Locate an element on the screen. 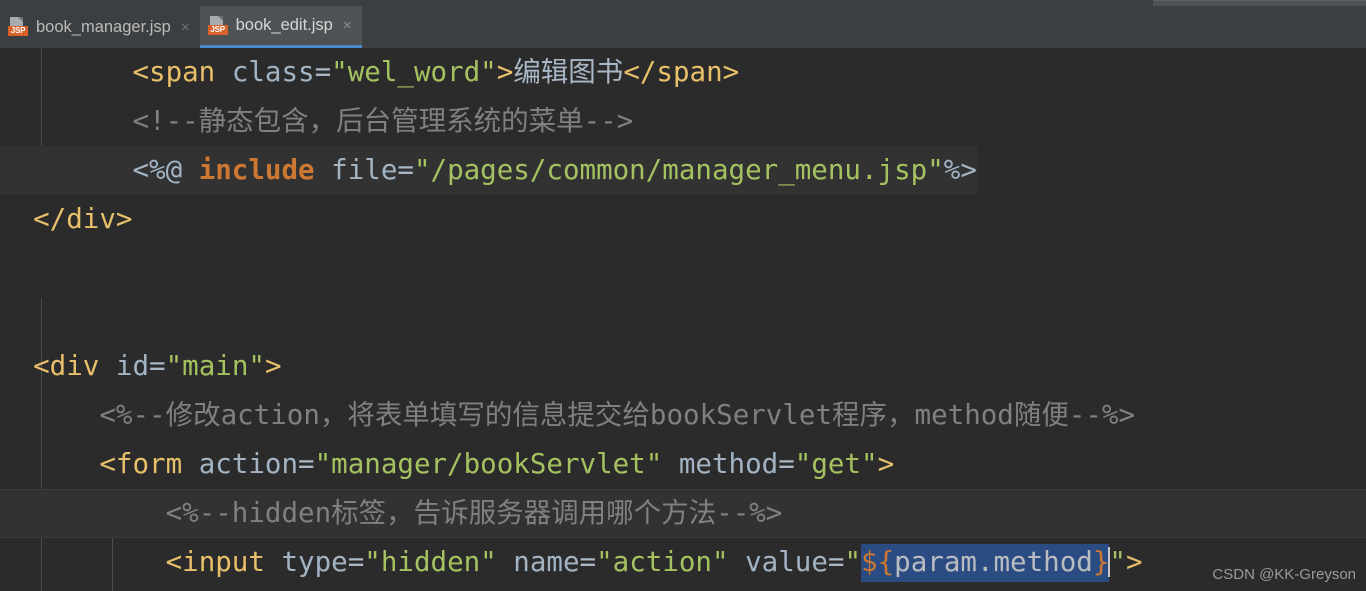 The height and width of the screenshot is (591, 1366). code-line: <!--静态包含，后台管理系统的菜单--> is located at coordinates (683, 121).